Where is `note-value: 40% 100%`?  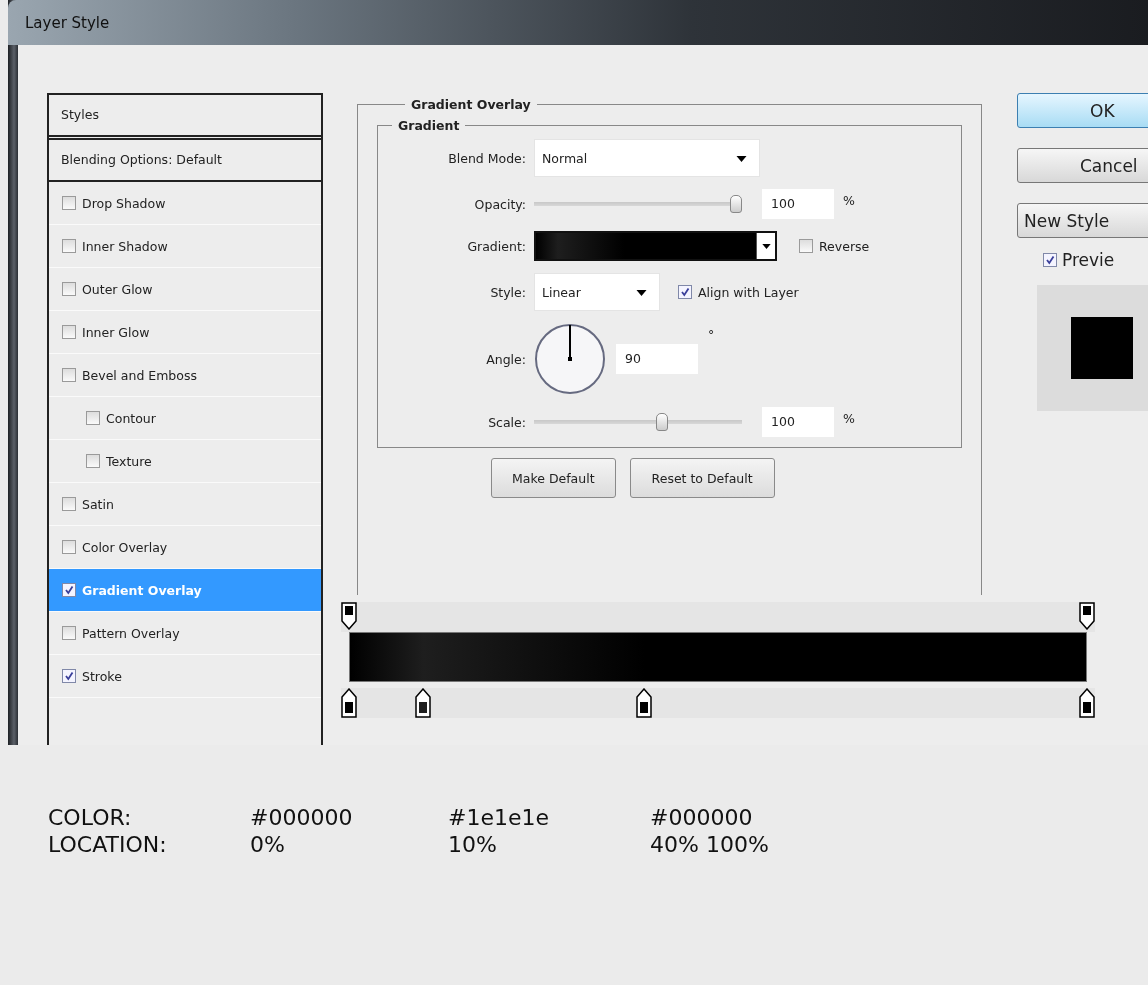 note-value: 40% 100% is located at coordinates (710, 844).